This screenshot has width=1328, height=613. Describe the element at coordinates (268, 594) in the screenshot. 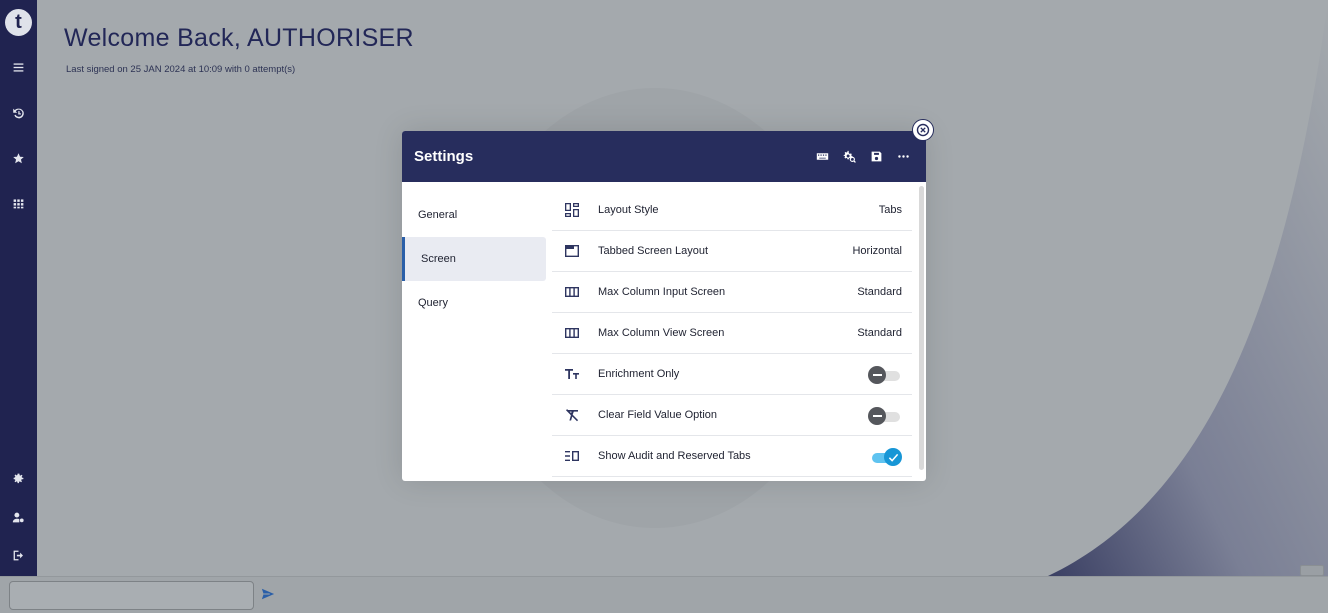

I see `send-icon` at that location.